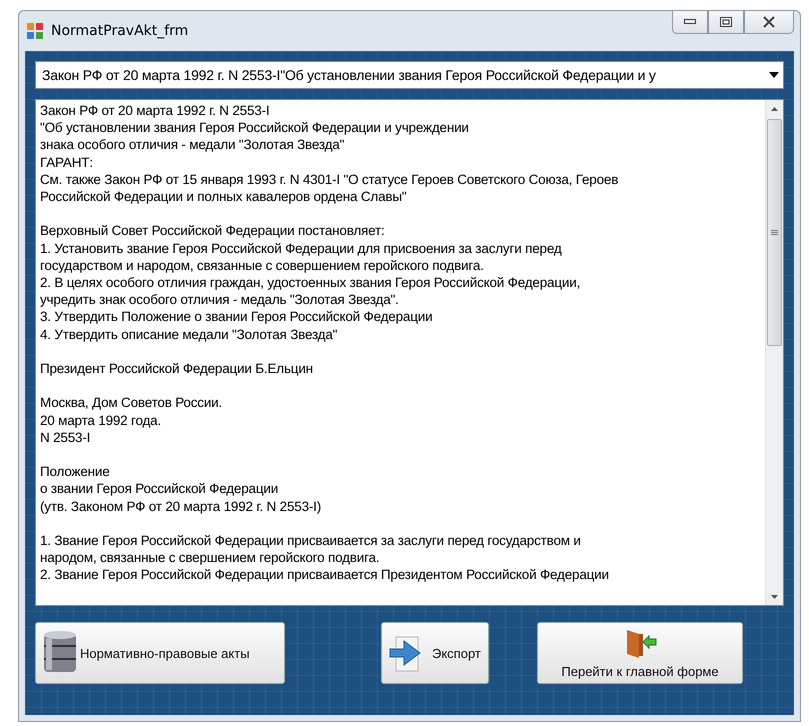 The width and height of the screenshot is (809, 726). I want to click on dropdown-arrow-icon, so click(774, 75).